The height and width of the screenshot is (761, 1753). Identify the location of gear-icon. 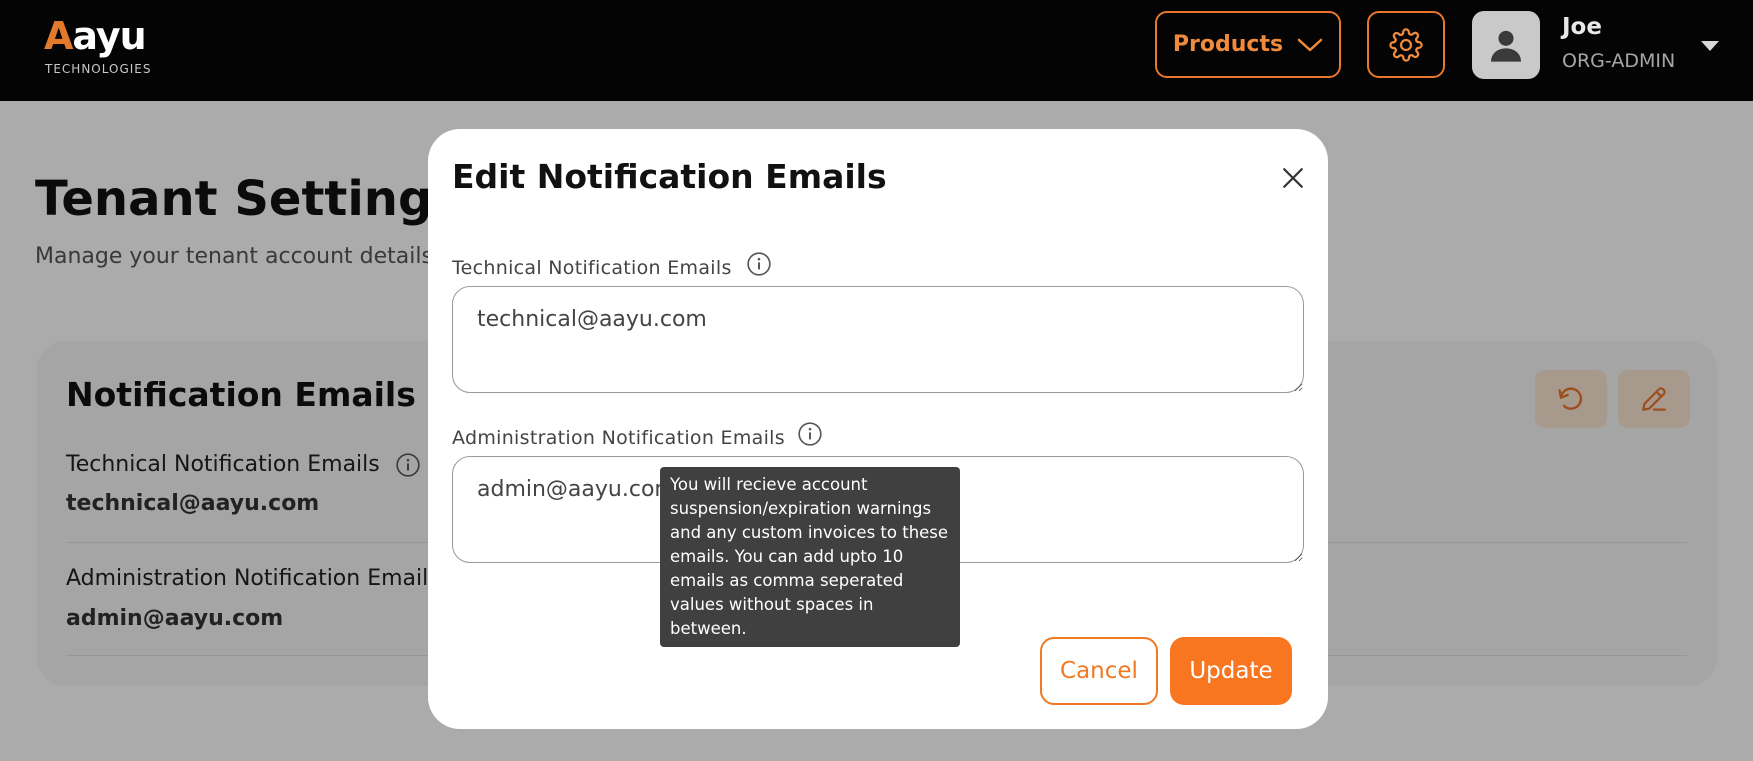
(1406, 44).